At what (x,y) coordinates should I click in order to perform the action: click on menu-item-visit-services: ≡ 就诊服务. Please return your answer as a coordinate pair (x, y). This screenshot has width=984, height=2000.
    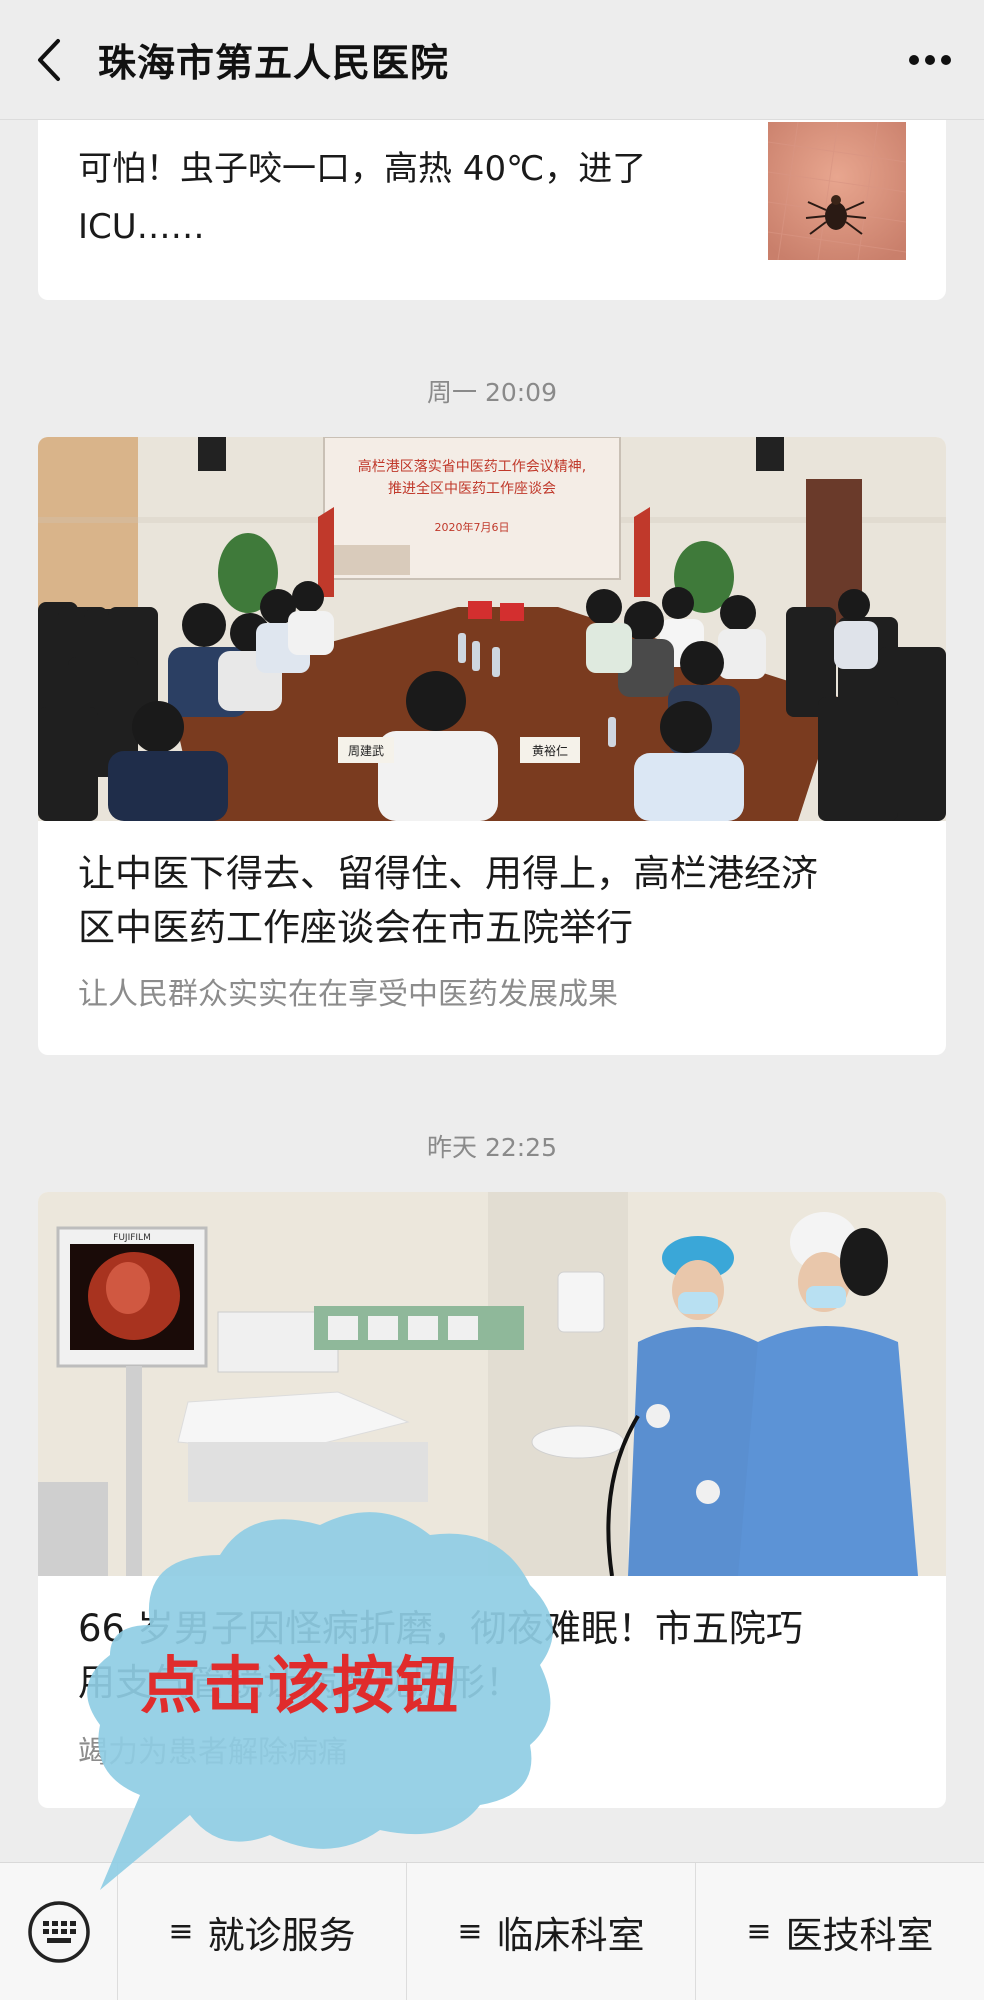
    Looking at the image, I should click on (262, 1931).